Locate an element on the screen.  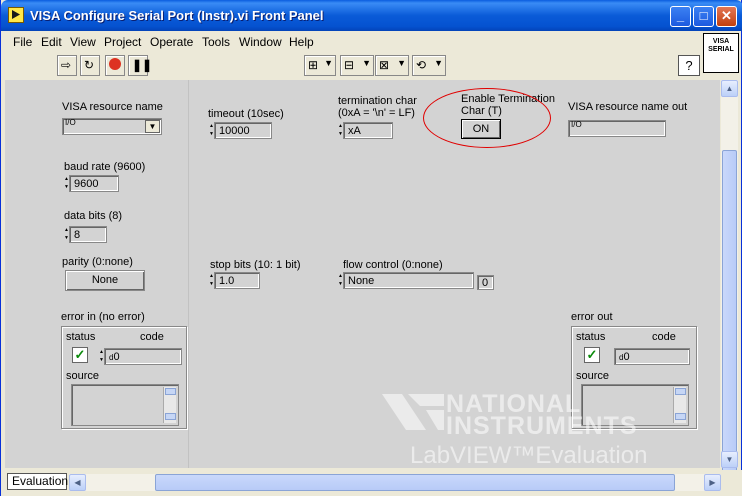
reorder-button: ⟲ ▼ is located at coordinates (429, 65).